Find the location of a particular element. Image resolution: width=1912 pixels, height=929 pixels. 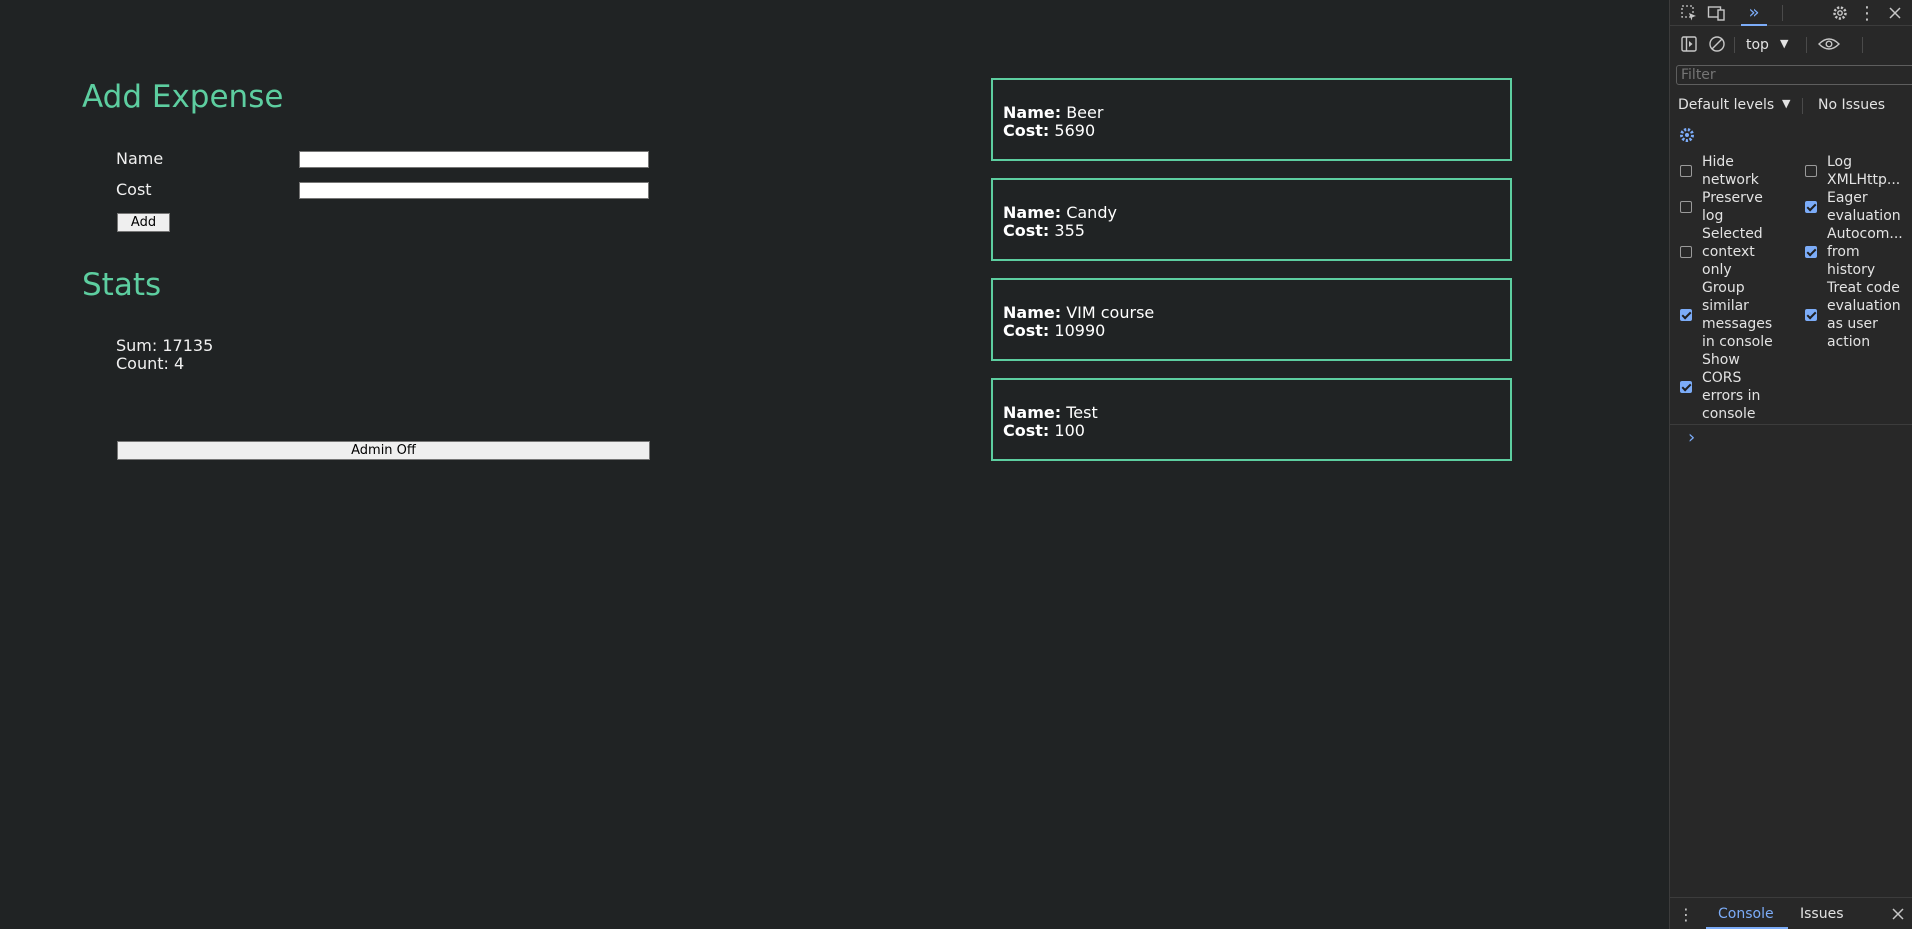

cost-input is located at coordinates (474, 190).